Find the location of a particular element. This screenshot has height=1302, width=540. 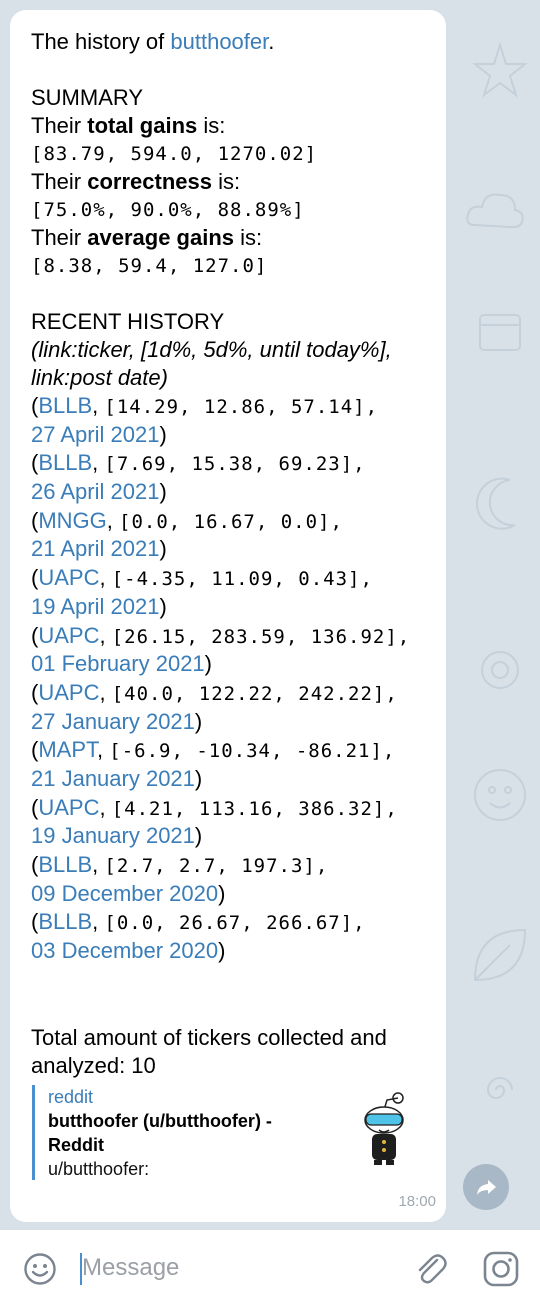

ticker-values: [7.69, 15.38, 69.23], is located at coordinates (235, 464).